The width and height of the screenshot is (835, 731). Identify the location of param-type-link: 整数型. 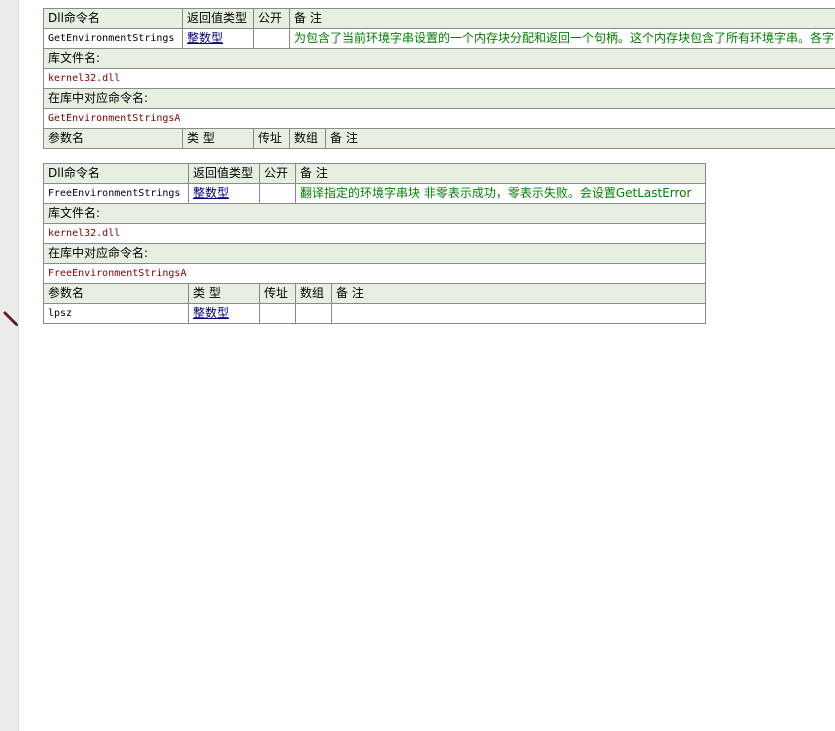
(211, 313).